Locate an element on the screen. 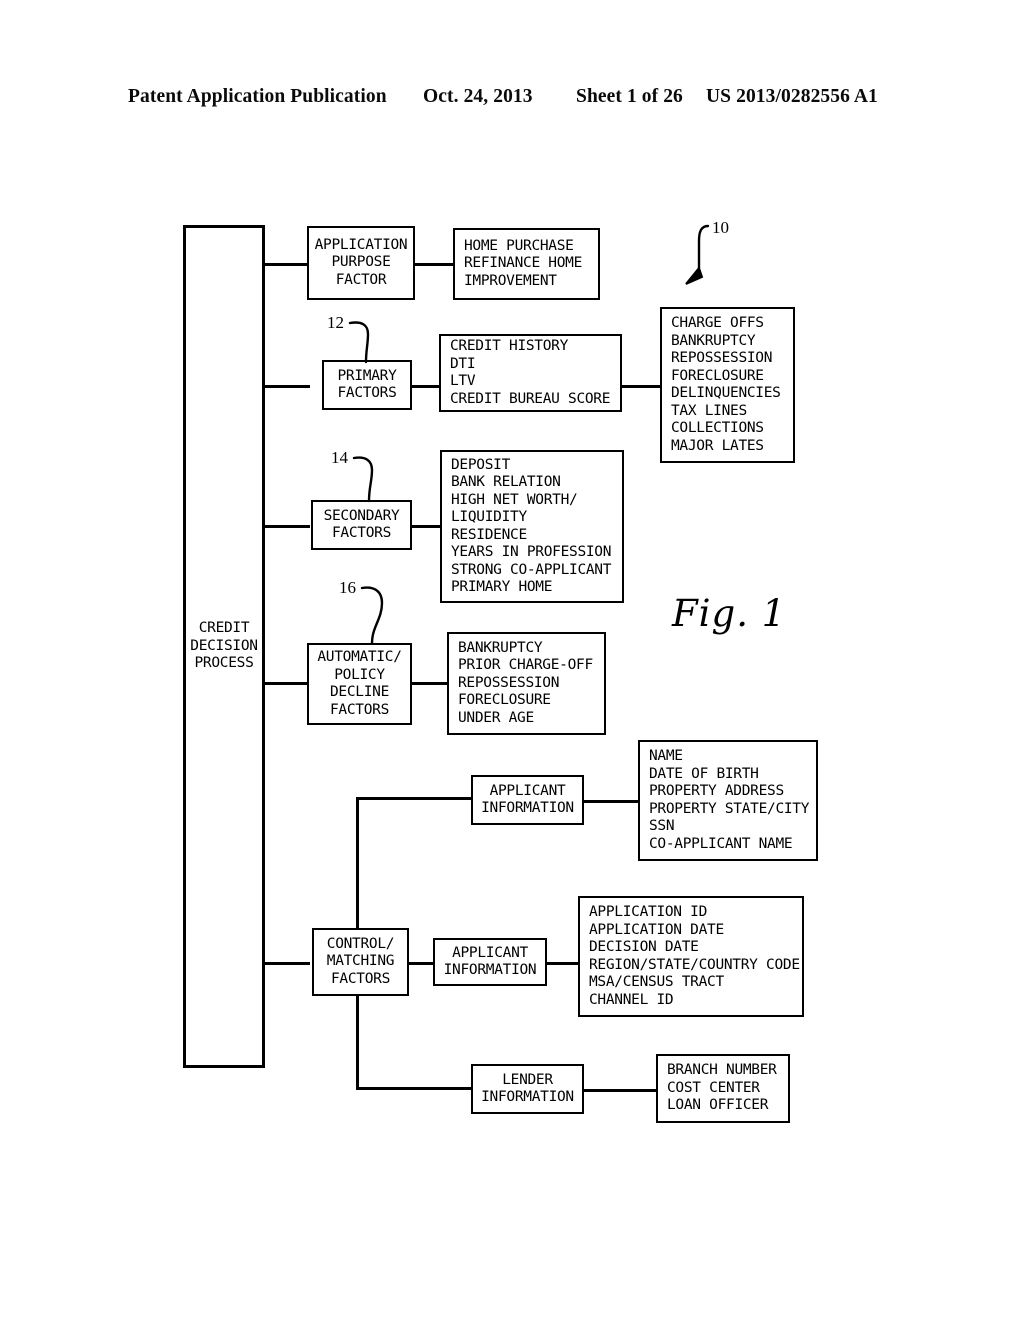 The height and width of the screenshot is (1320, 1024). node-automatic-policy-decline-factors: AUTOMATIC/ POLICY DECLINE FACTORS is located at coordinates (359, 684).